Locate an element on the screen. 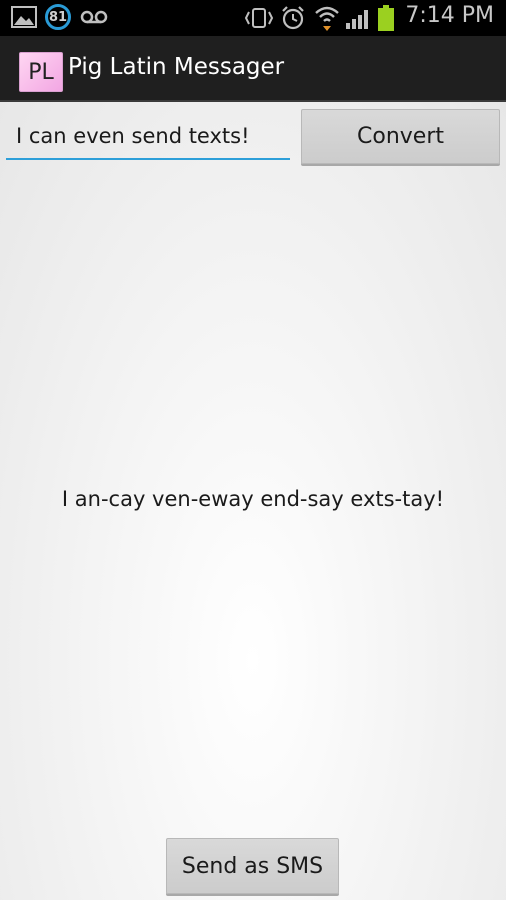 This screenshot has width=506, height=900. action-bar: PL Pig Latin Messager is located at coordinates (253, 69).